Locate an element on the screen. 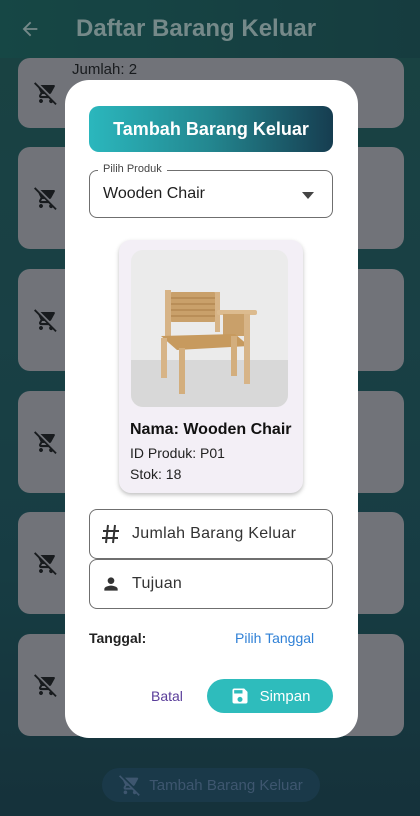 The height and width of the screenshot is (816, 420). save-button: Simpan is located at coordinates (270, 696).